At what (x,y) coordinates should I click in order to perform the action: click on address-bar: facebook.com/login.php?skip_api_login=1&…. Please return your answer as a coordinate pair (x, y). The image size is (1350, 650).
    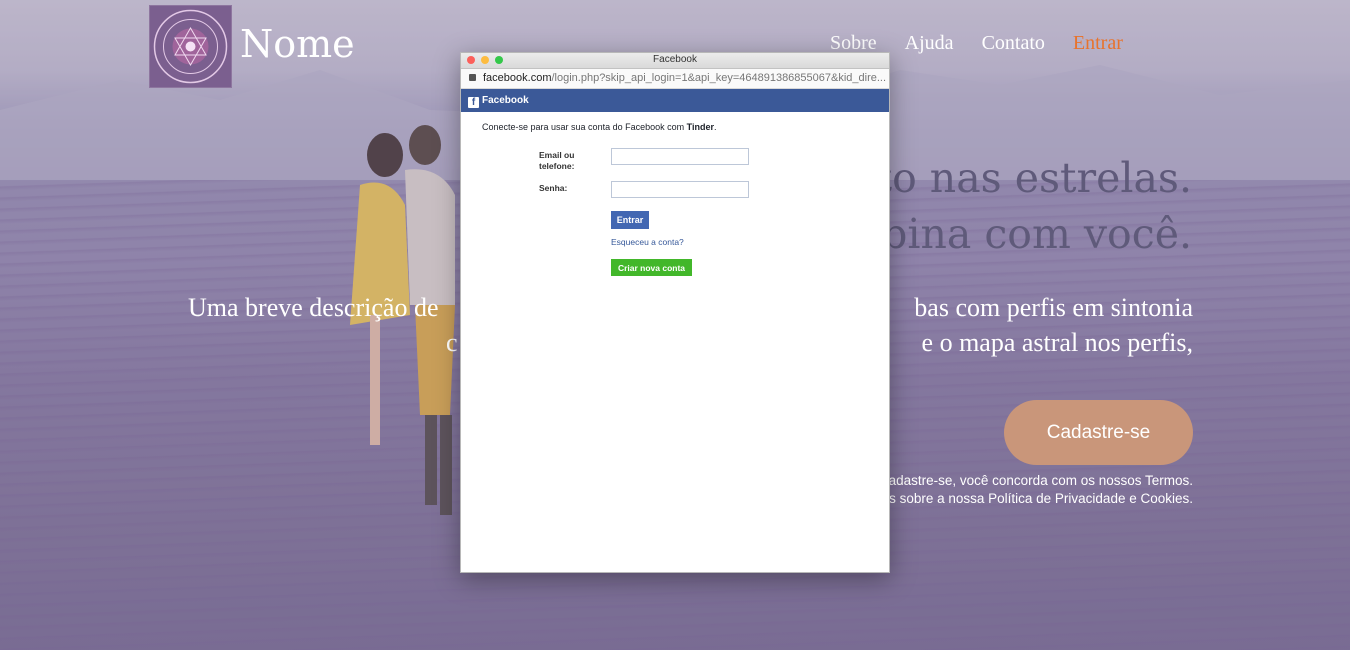
    Looking at the image, I should click on (675, 79).